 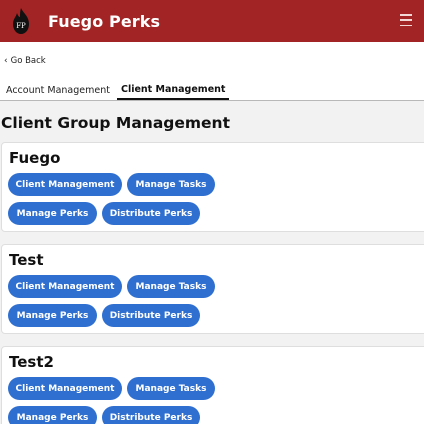 I want to click on tab-bar: Account Management Client Management, so click(x=212, y=90).